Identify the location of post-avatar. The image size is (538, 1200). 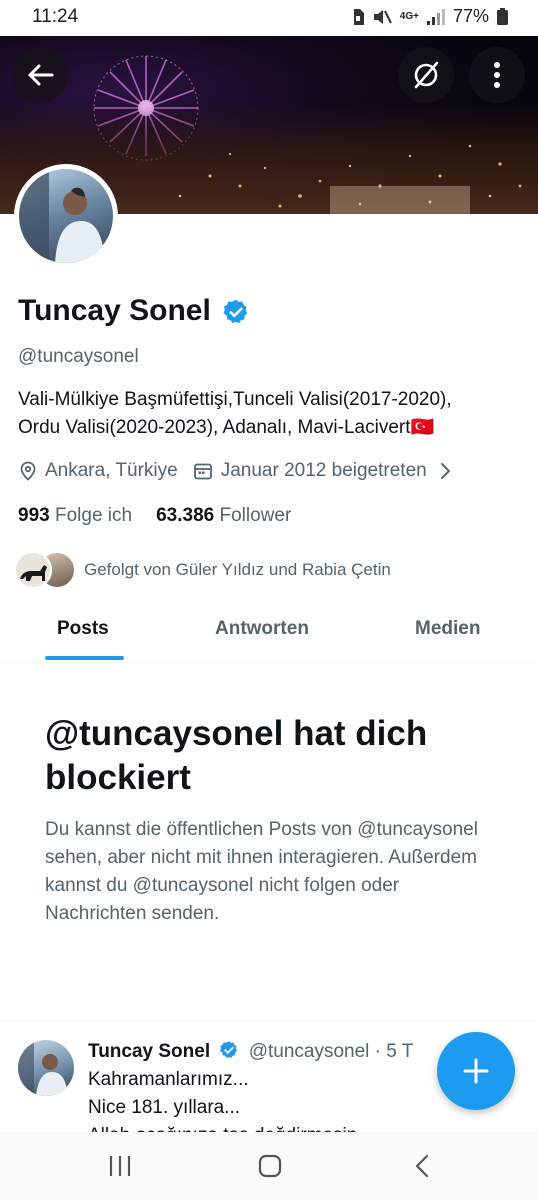
(46, 1068).